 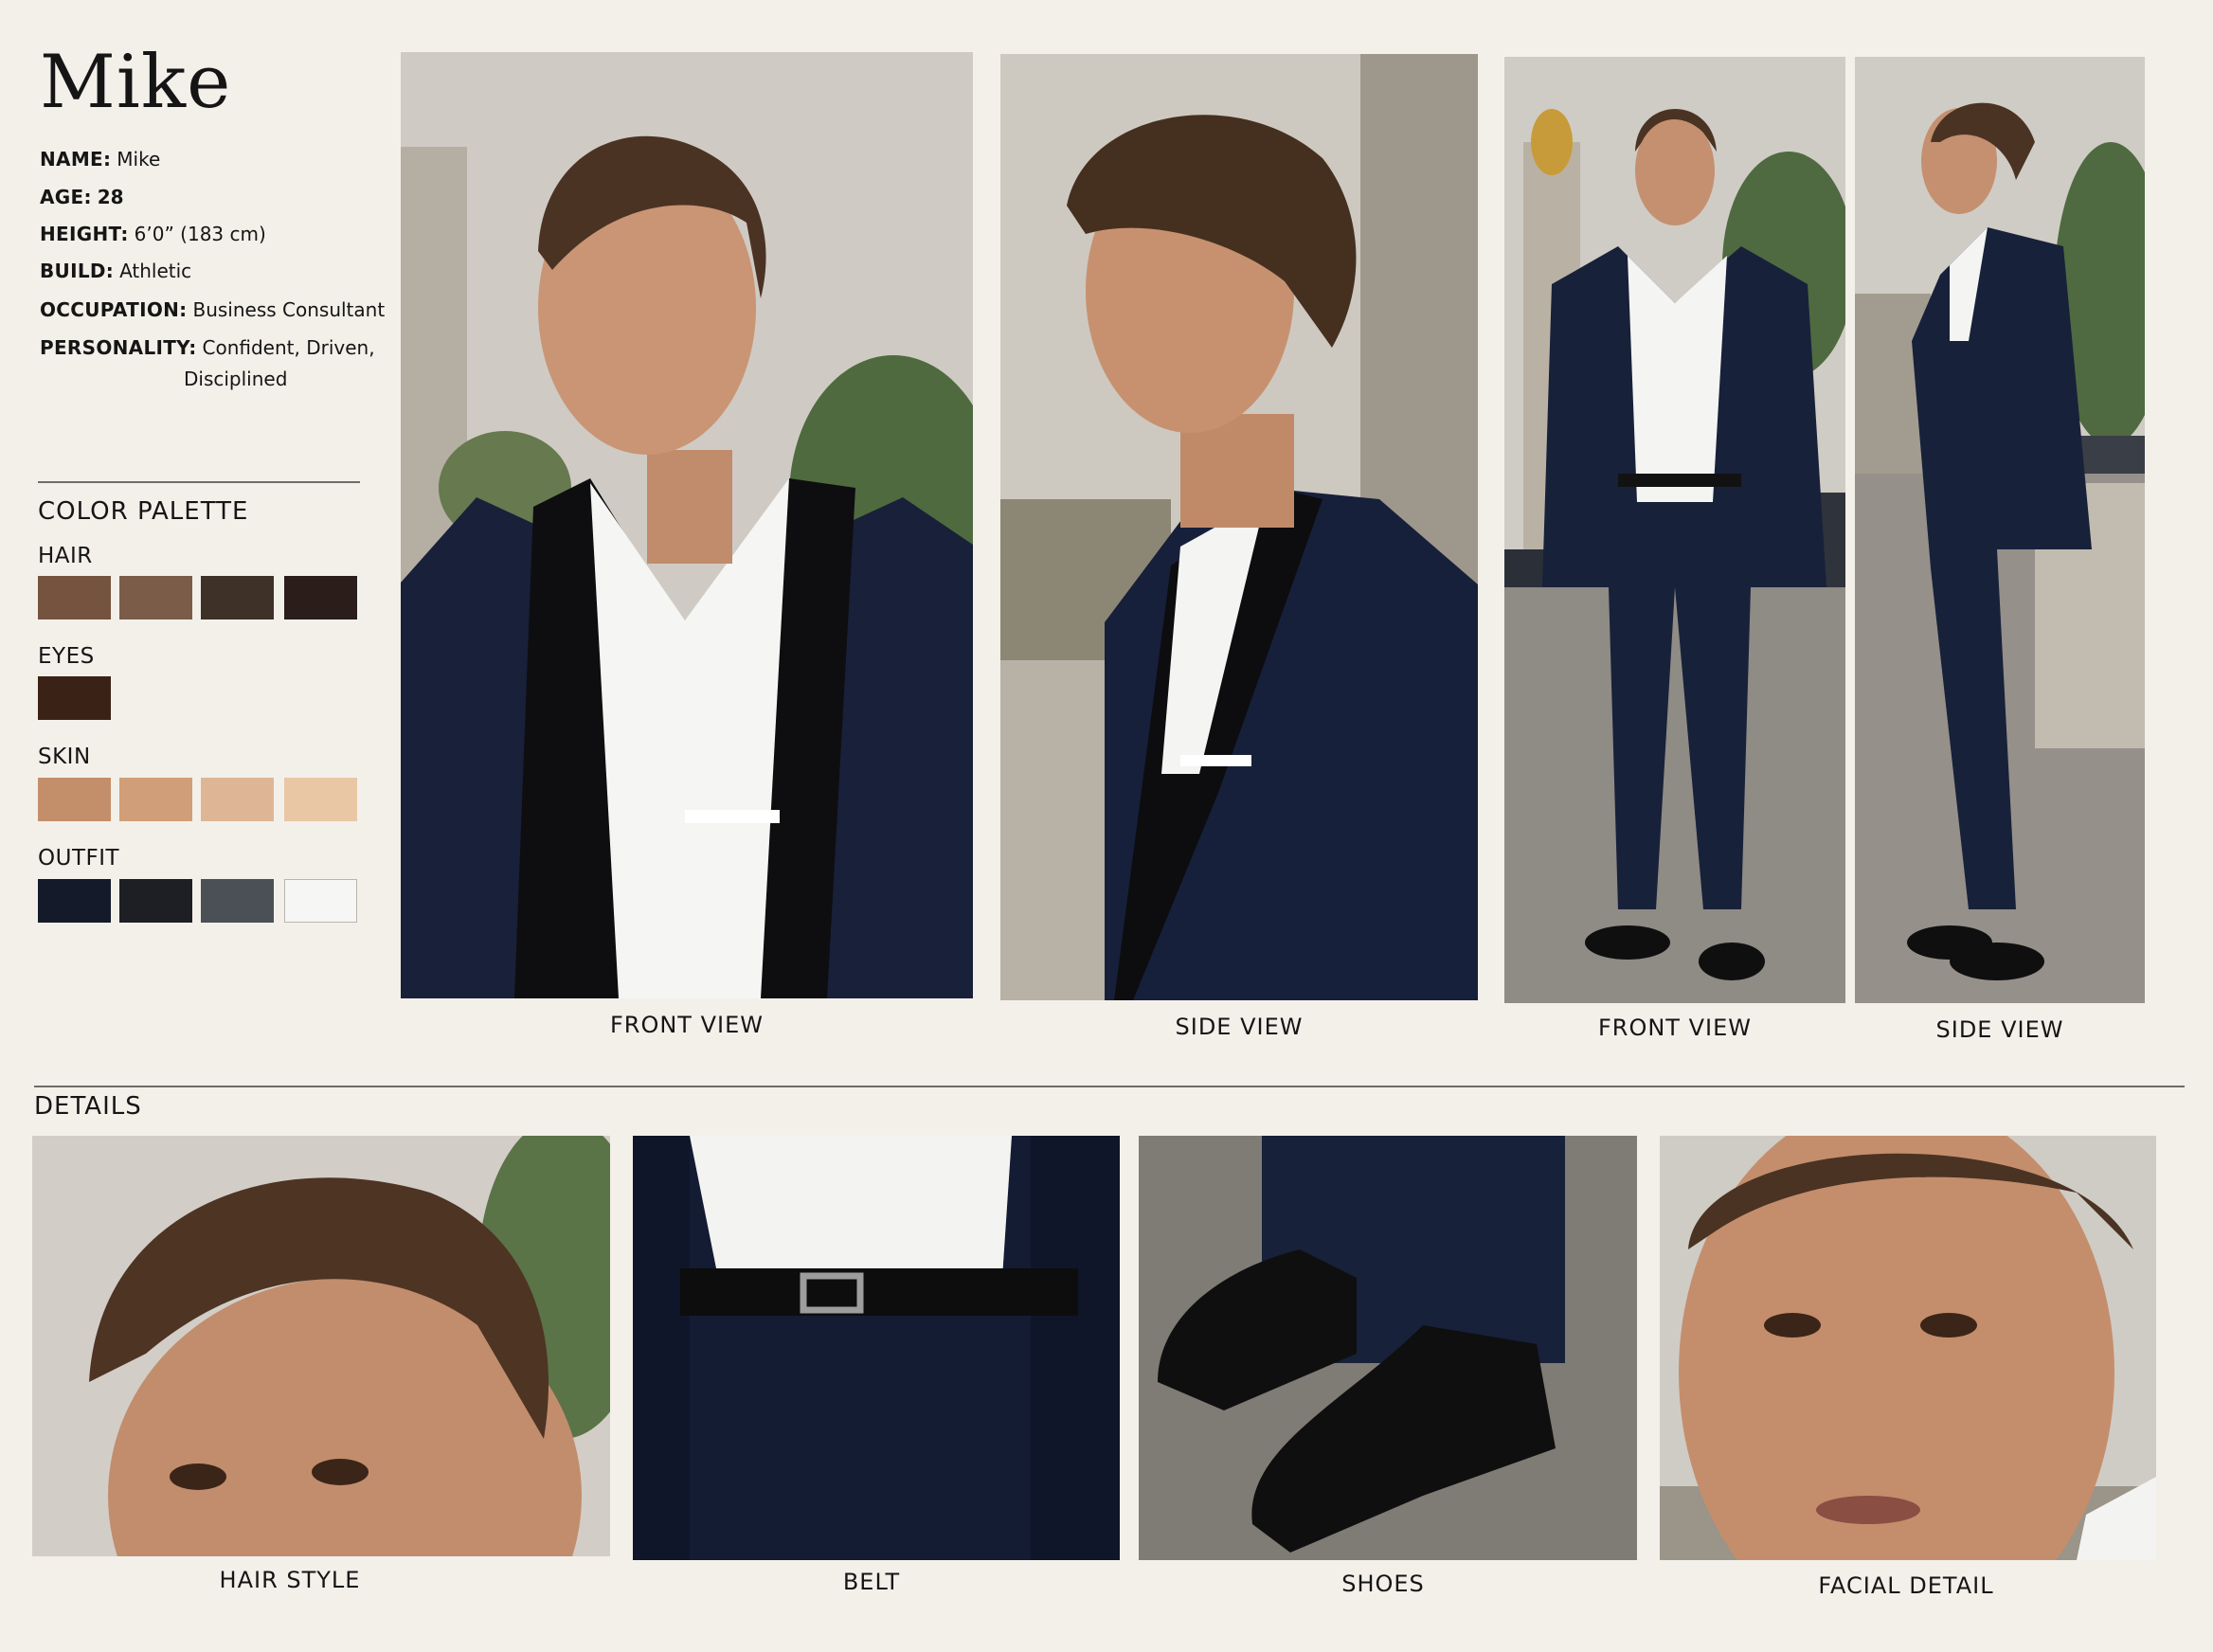 I want to click on info-label: PERSONALITY:, so click(x=118, y=347).